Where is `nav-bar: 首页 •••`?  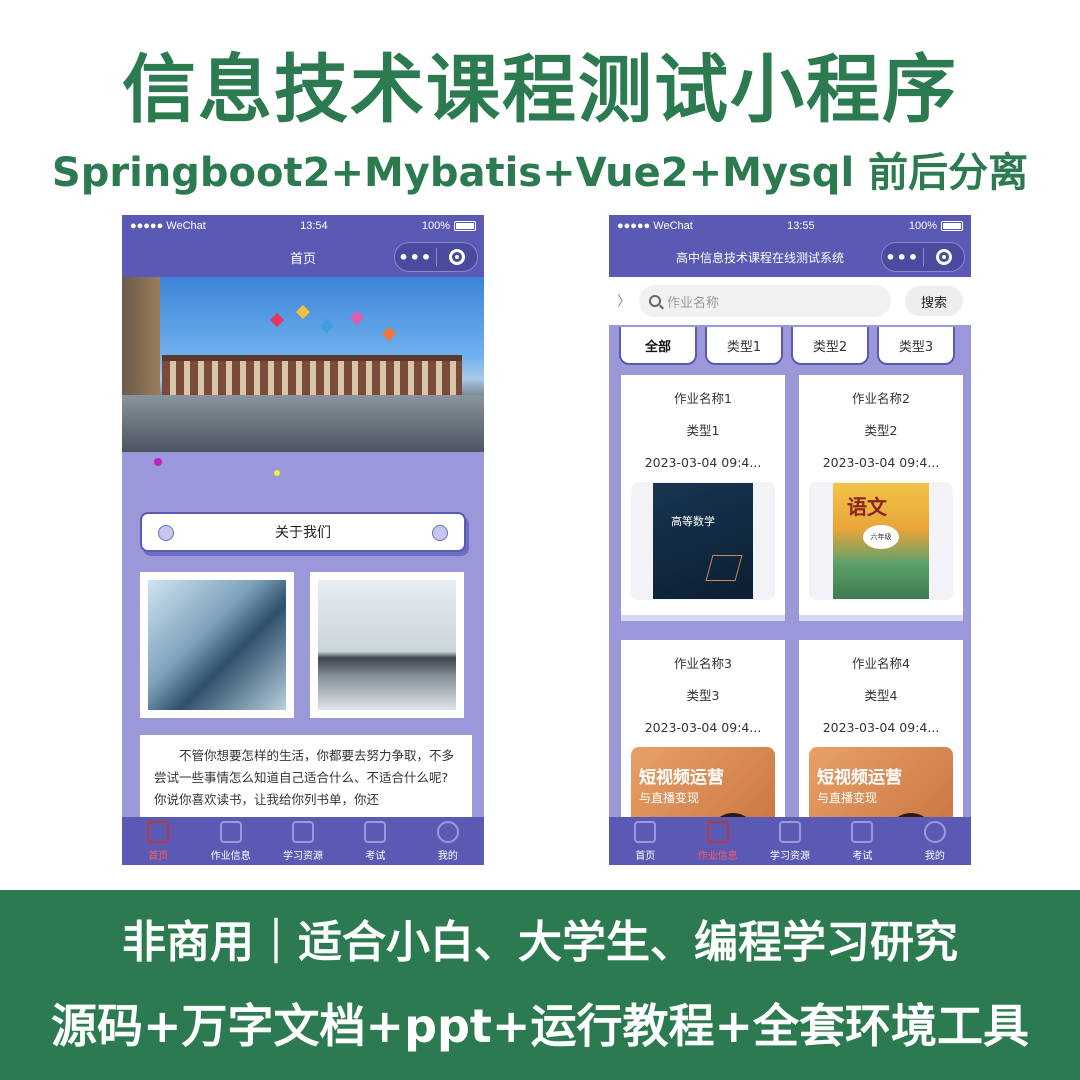
nav-bar: 首页 ••• is located at coordinates (303, 257).